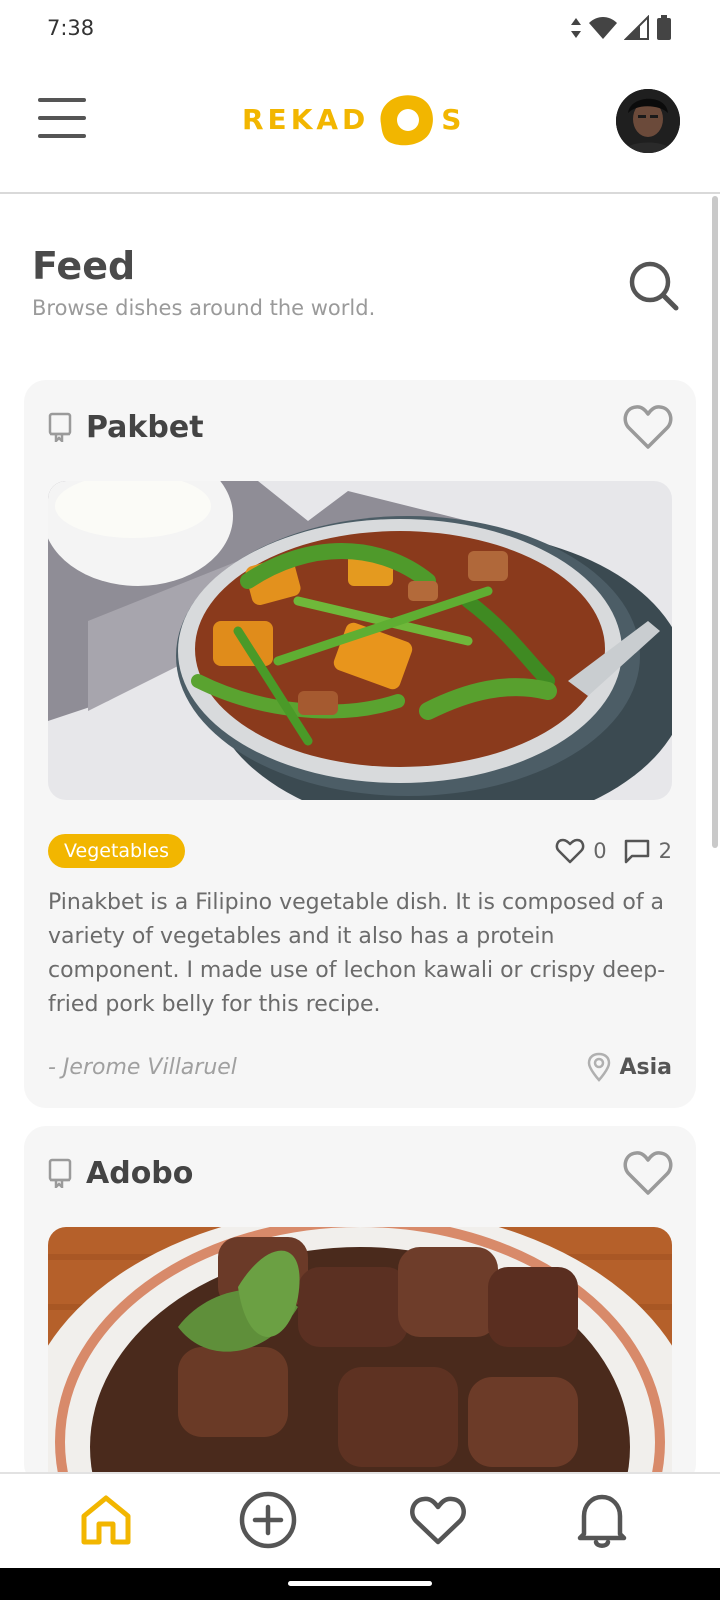  Describe the element at coordinates (599, 1067) in the screenshot. I see `location-pin-icon` at that location.